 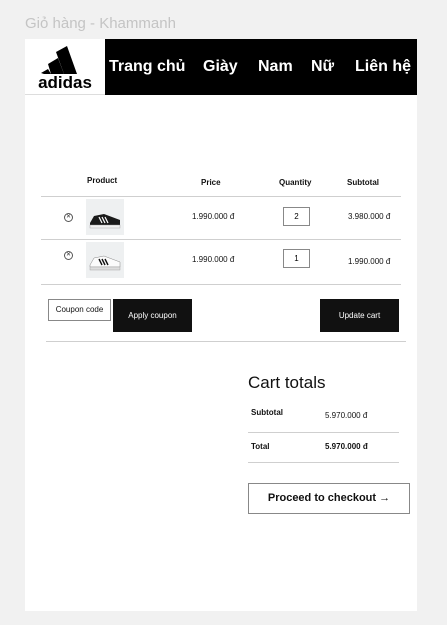 What do you see at coordinates (346, 446) in the screenshot?
I see `total-value: 5.970.000 đ` at bounding box center [346, 446].